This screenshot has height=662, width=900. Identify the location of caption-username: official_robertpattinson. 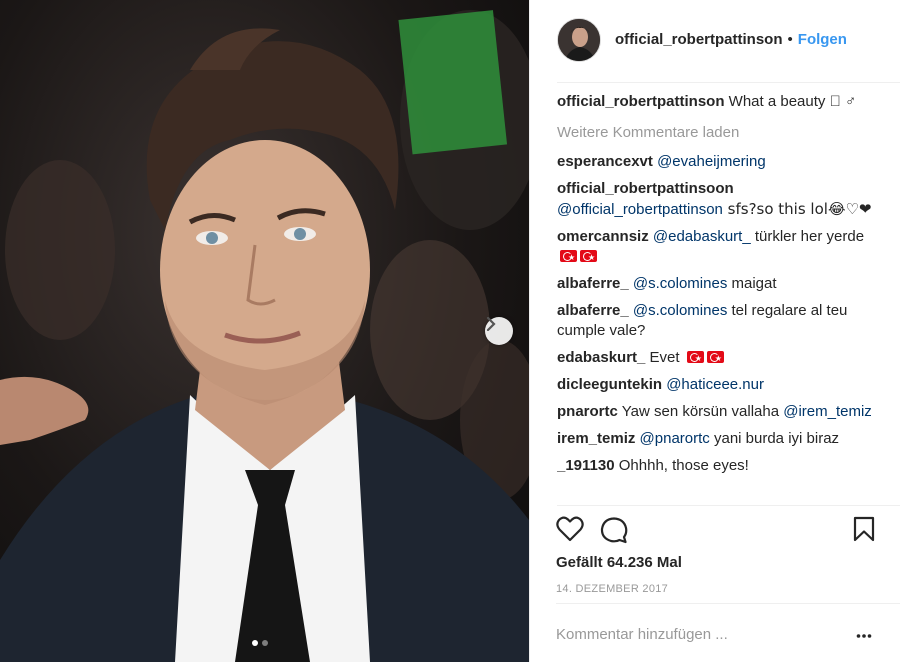
(641, 101).